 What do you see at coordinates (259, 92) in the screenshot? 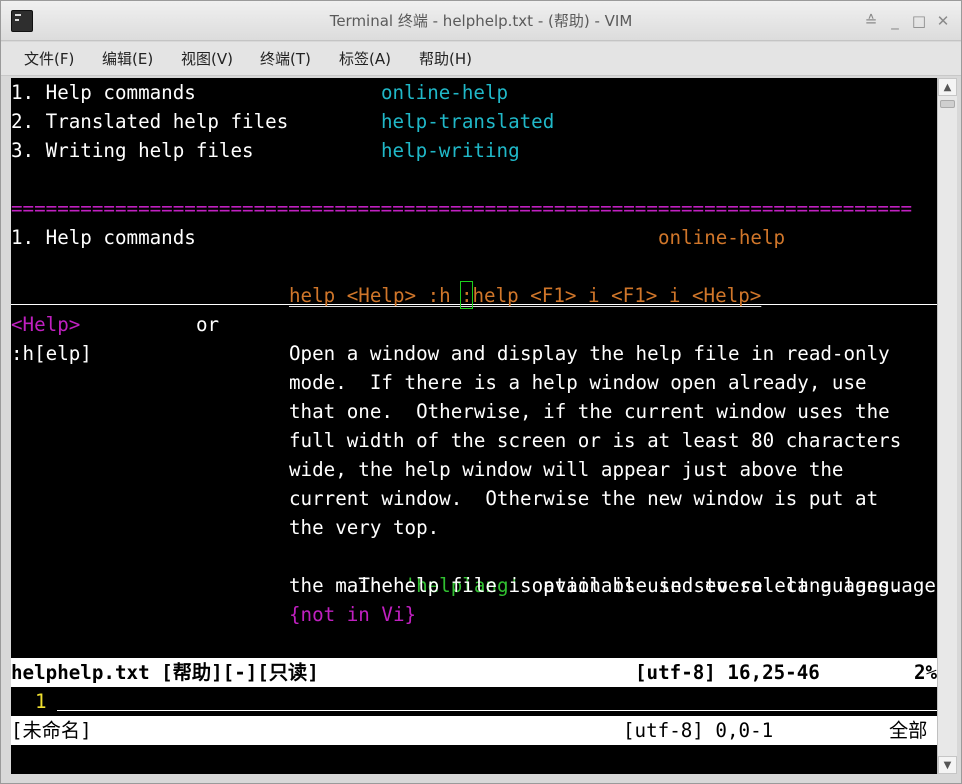
I see `toc-row: 1. Help commands online-help` at bounding box center [259, 92].